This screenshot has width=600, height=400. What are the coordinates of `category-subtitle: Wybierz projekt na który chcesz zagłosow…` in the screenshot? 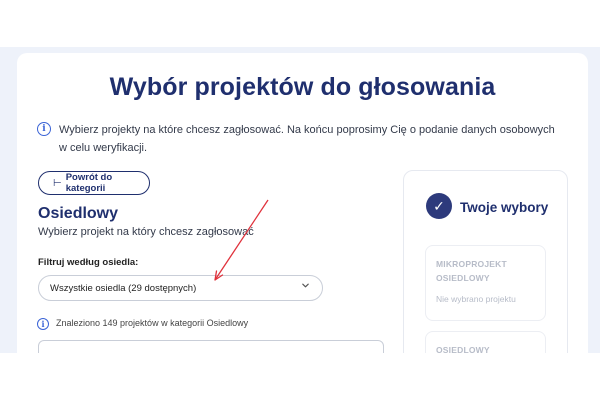 It's located at (146, 232).